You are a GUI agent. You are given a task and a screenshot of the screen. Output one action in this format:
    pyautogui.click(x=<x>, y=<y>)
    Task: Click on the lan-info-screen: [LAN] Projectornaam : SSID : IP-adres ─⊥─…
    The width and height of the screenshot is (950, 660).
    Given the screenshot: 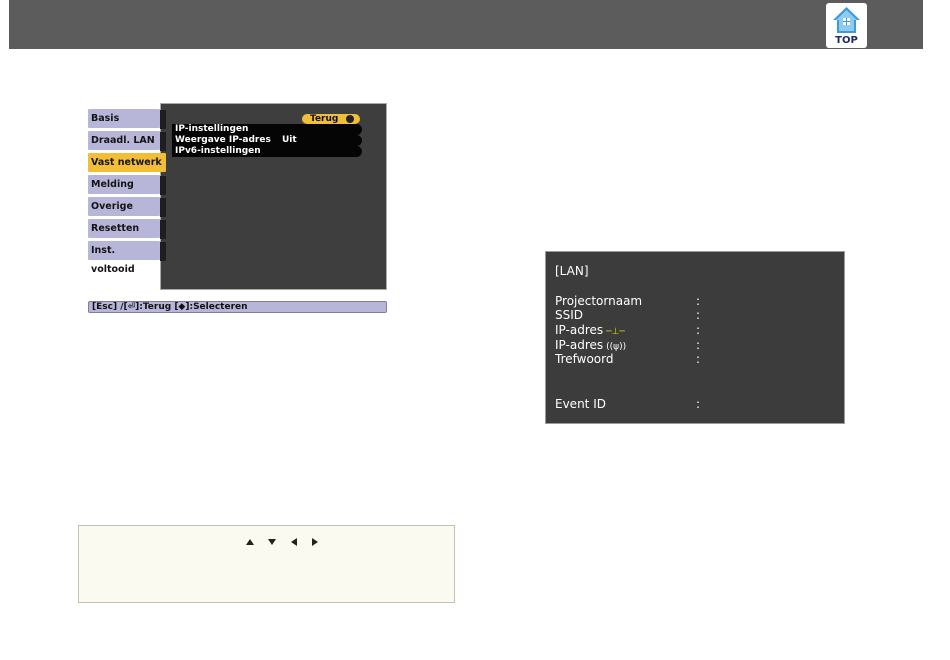 What is the action you would take?
    pyautogui.click(x=695, y=337)
    